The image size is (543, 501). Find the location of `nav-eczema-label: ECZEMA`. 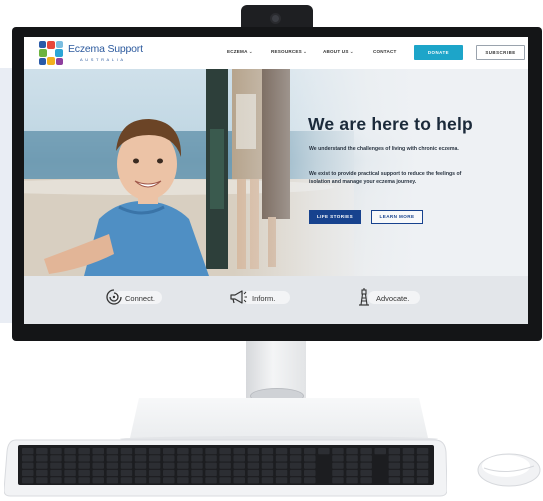

nav-eczema-label: ECZEMA is located at coordinates (237, 51).